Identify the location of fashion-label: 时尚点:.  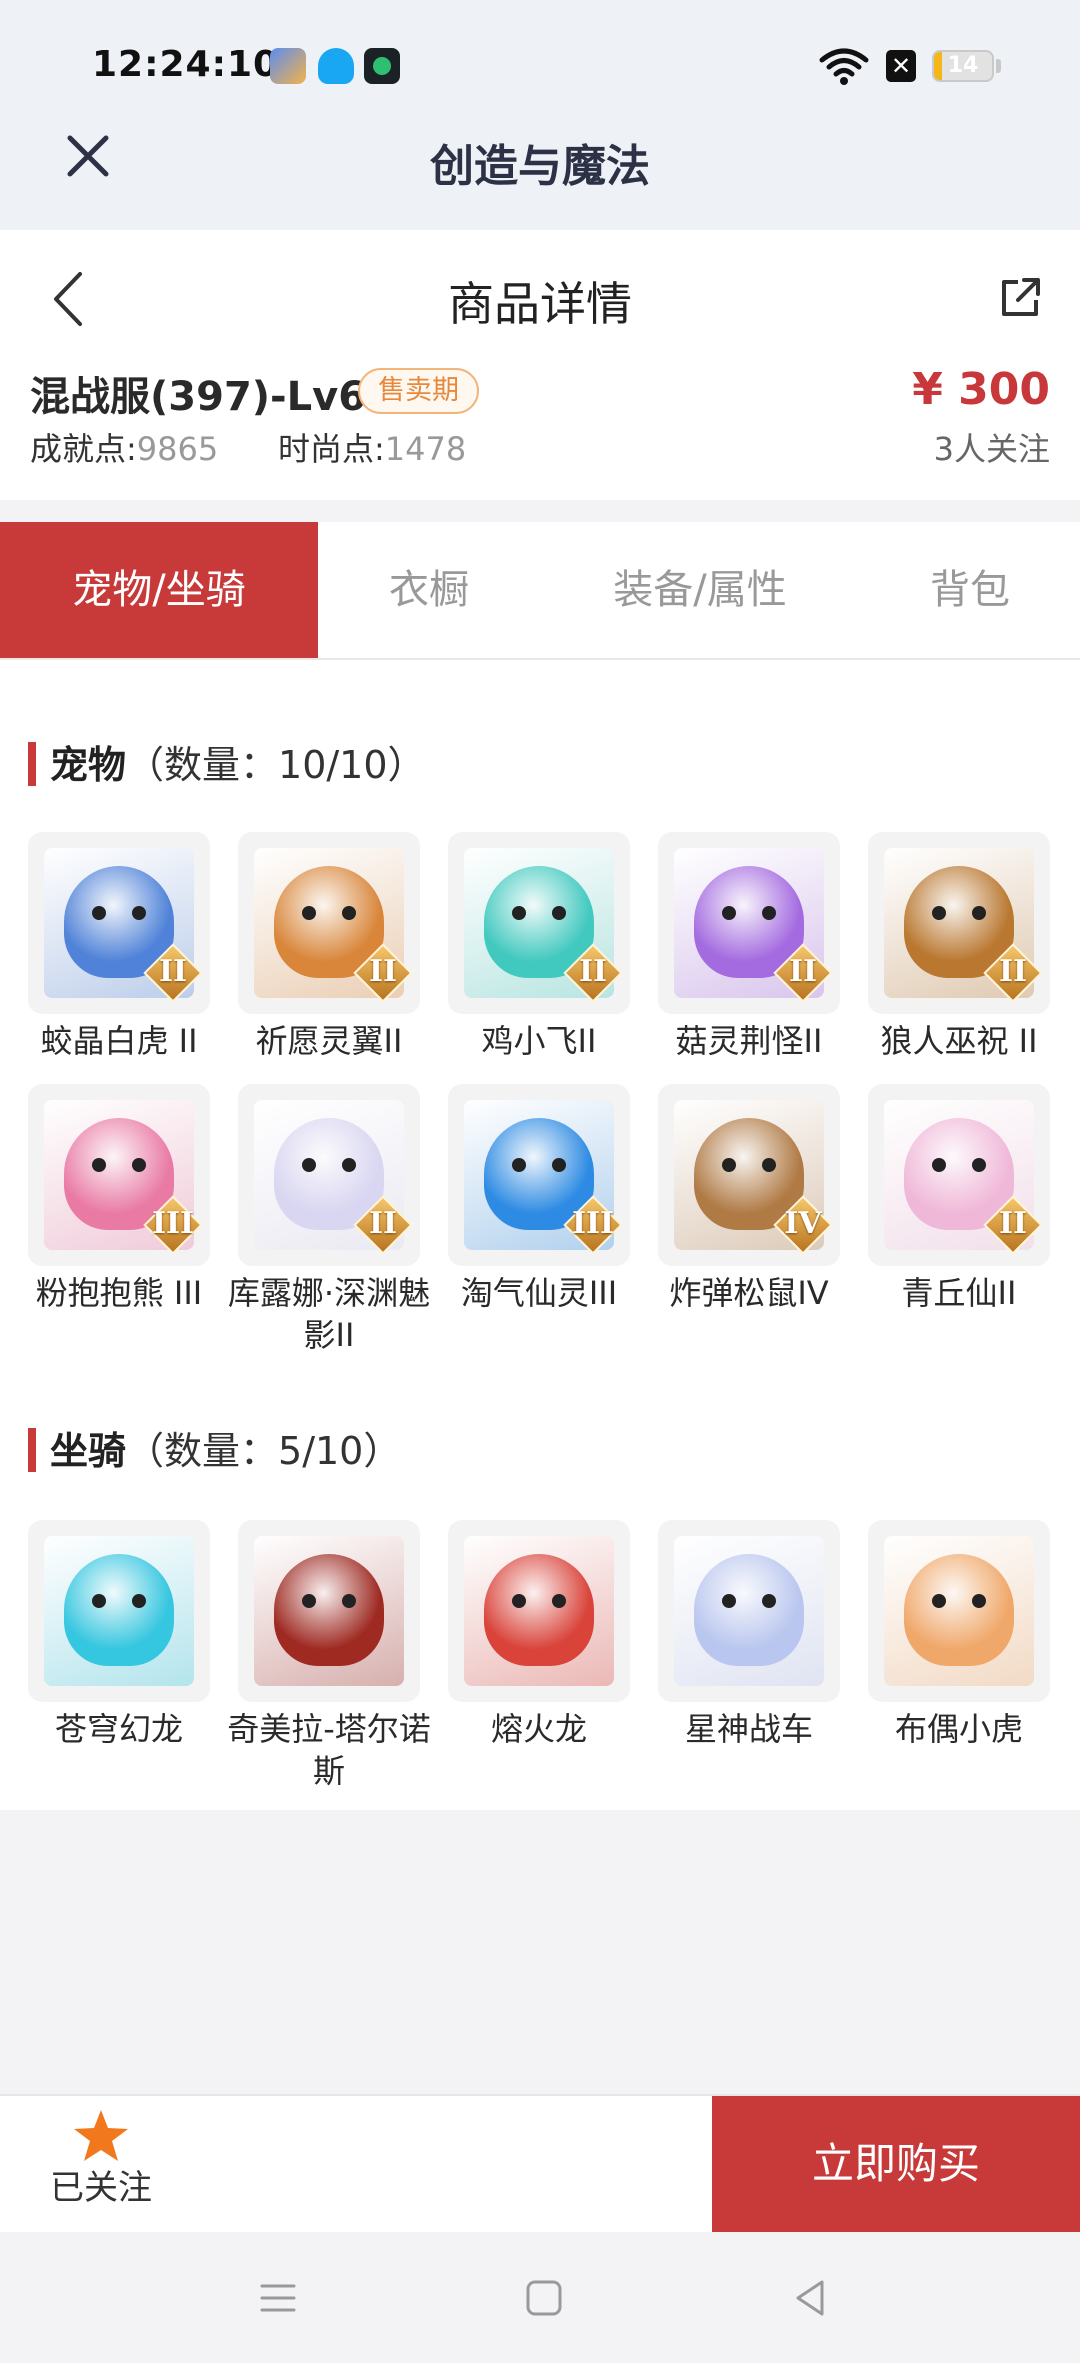
(331, 449).